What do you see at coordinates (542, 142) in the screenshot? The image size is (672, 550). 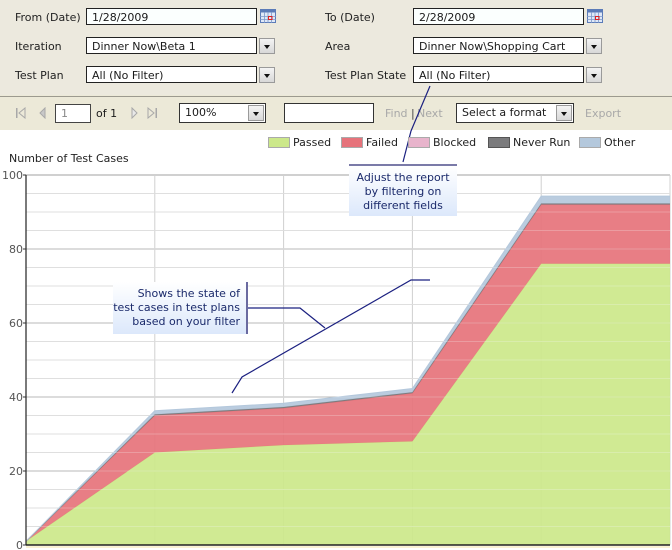 I see `legend-label: Never Run` at bounding box center [542, 142].